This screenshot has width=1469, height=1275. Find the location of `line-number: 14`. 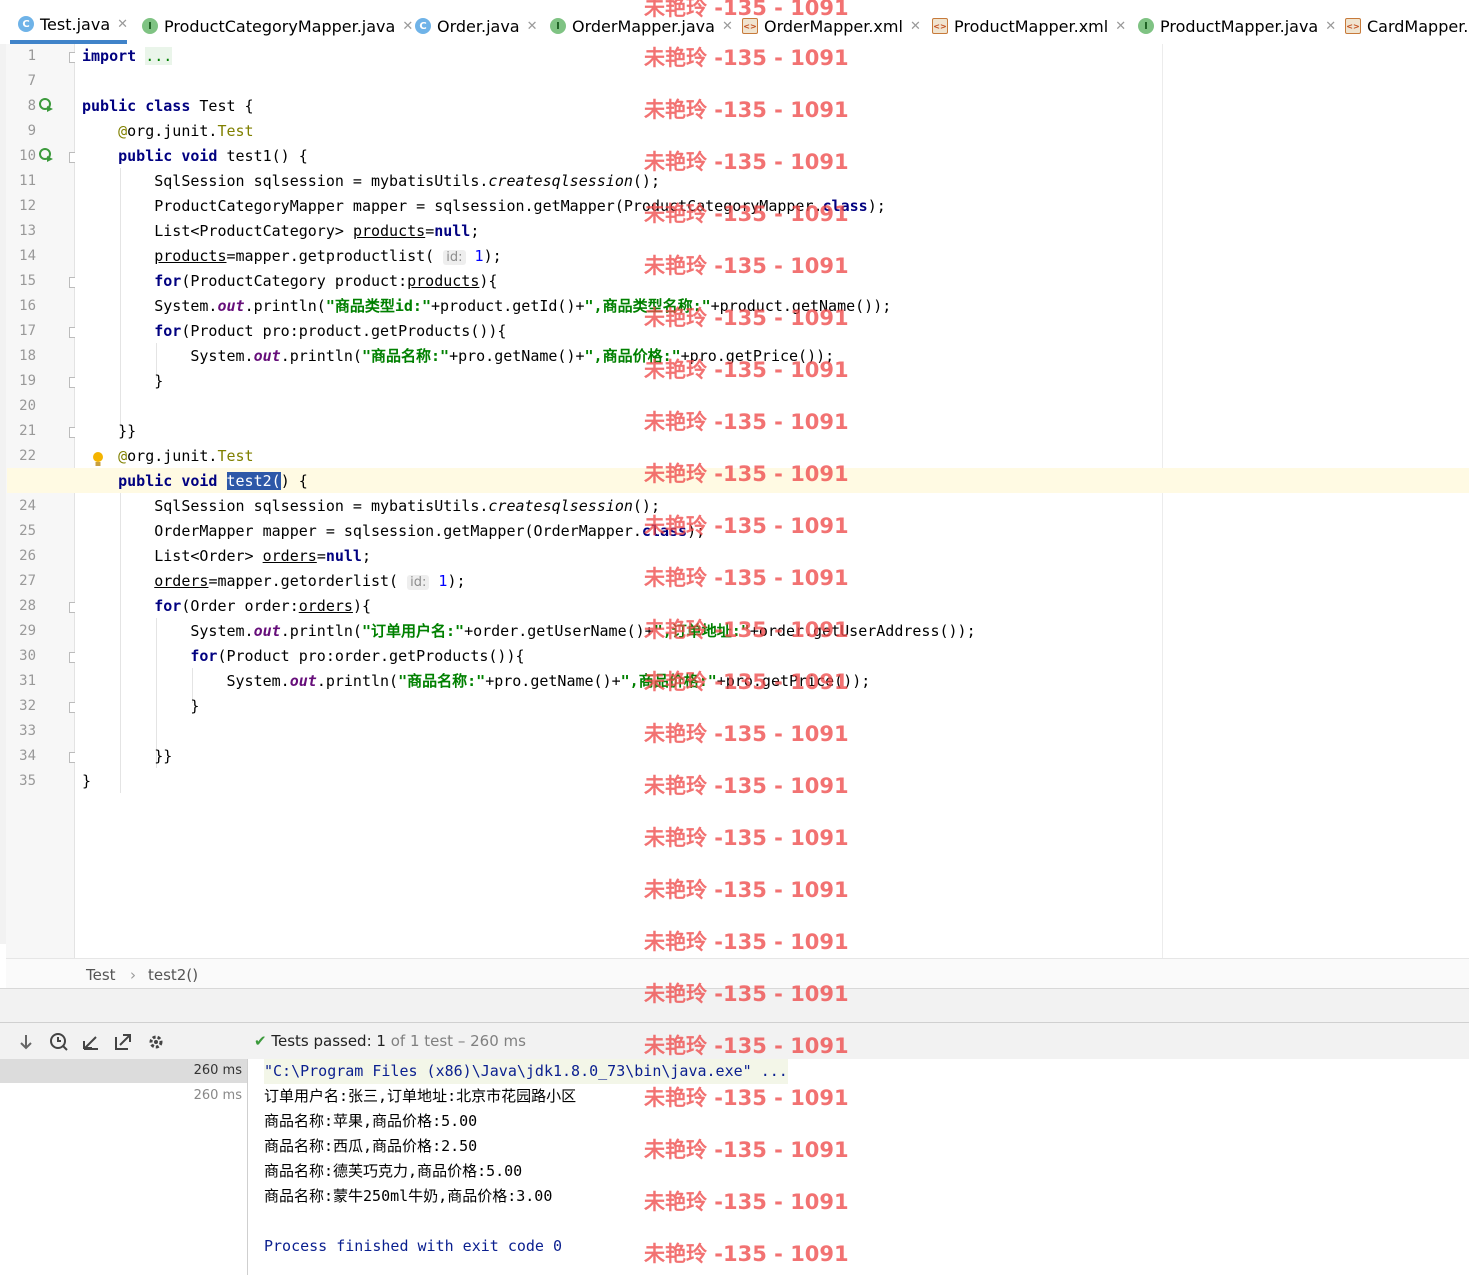

line-number: 14 is located at coordinates (27, 256).